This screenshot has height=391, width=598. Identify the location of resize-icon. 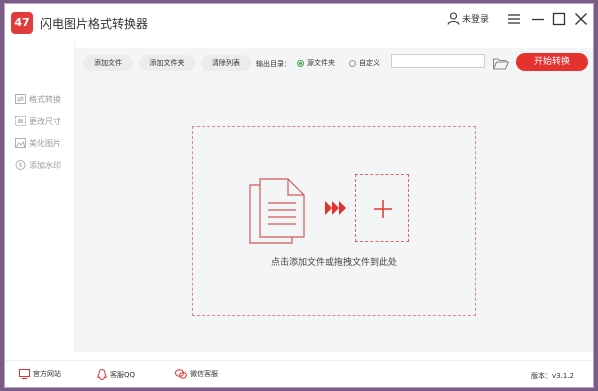
(20, 121).